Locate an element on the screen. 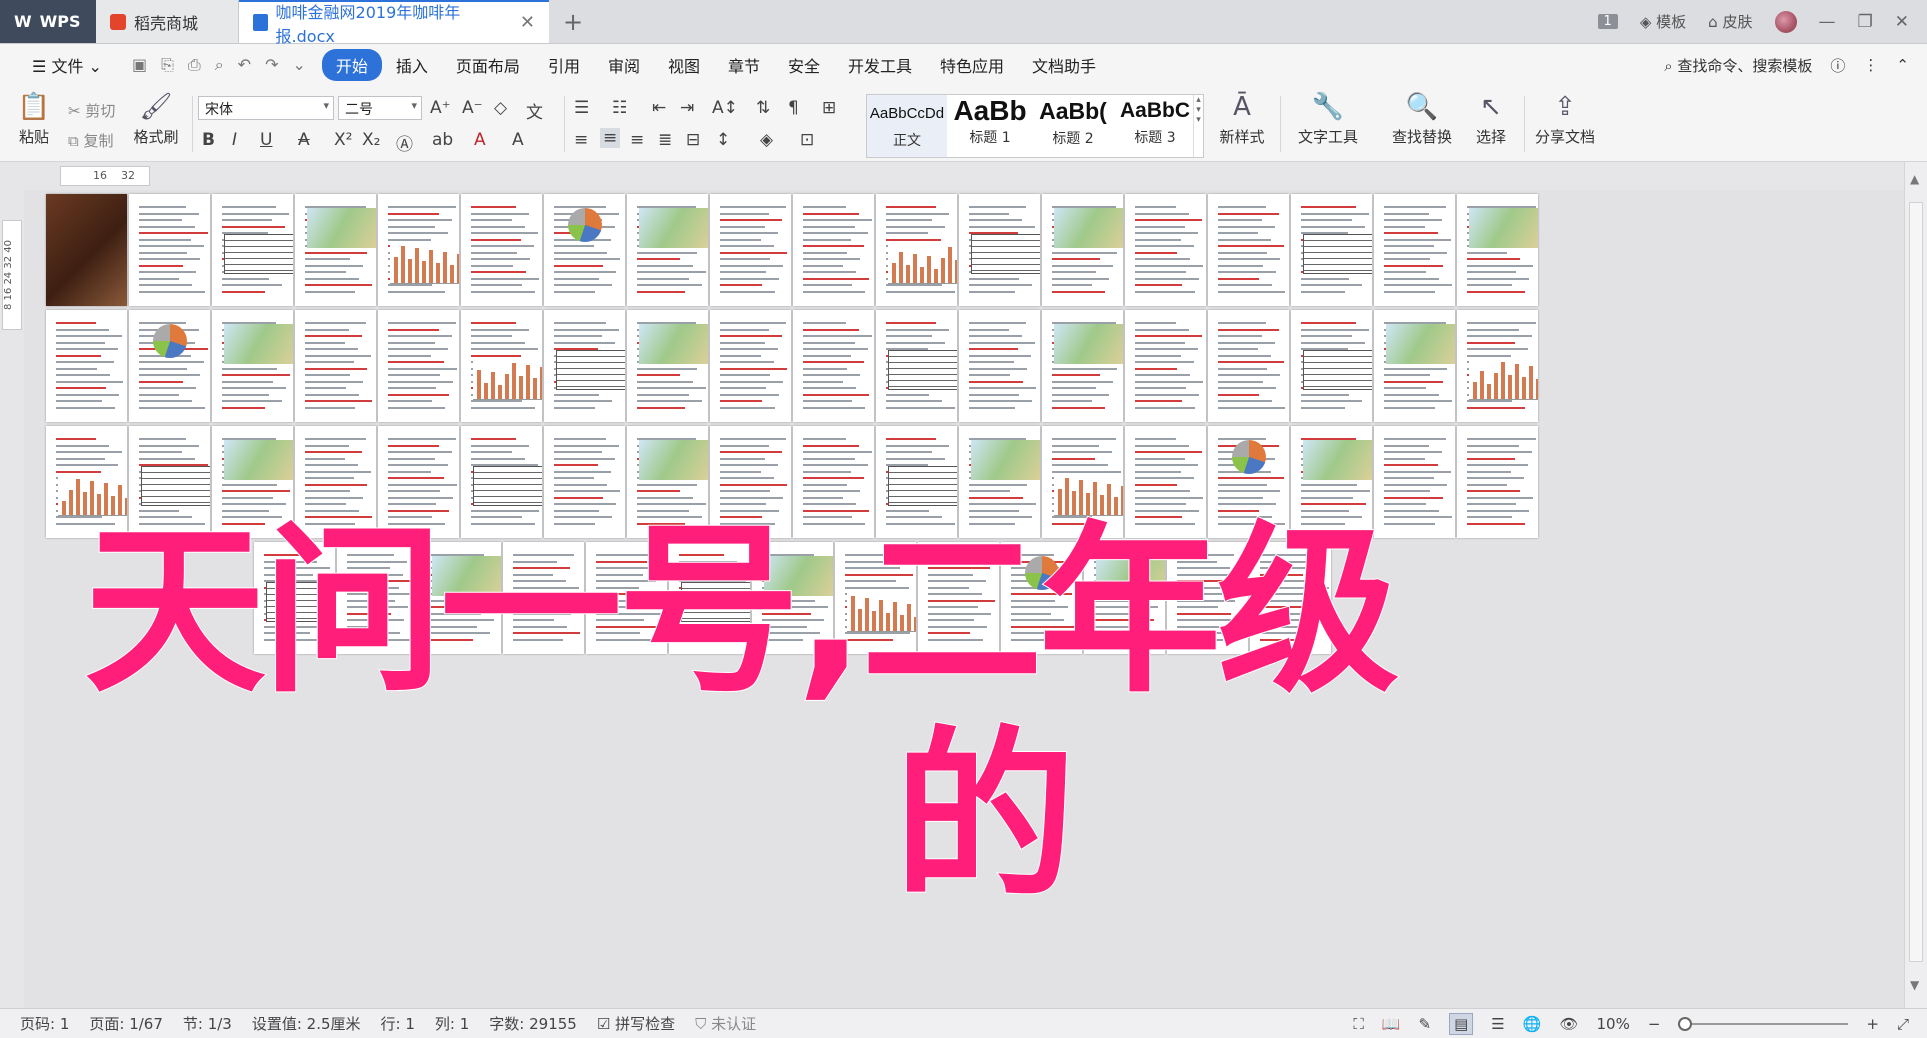 The image size is (1927, 1038). export-pdf-icon: ⎘ is located at coordinates (167, 65).